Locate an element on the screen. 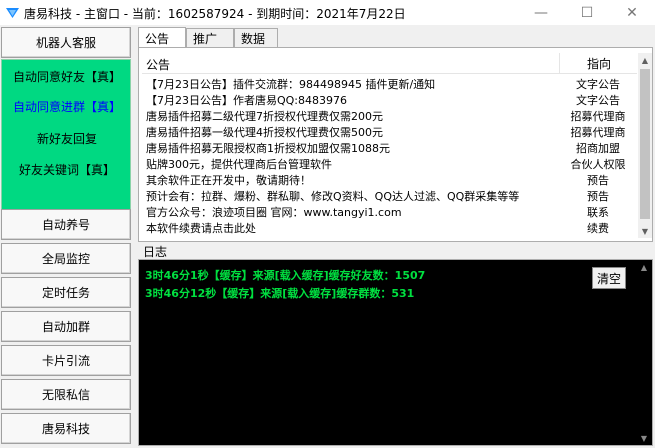 The height and width of the screenshot is (448, 655). auto-accept-group-option: 自动同意进群【真】 is located at coordinates (67, 106).